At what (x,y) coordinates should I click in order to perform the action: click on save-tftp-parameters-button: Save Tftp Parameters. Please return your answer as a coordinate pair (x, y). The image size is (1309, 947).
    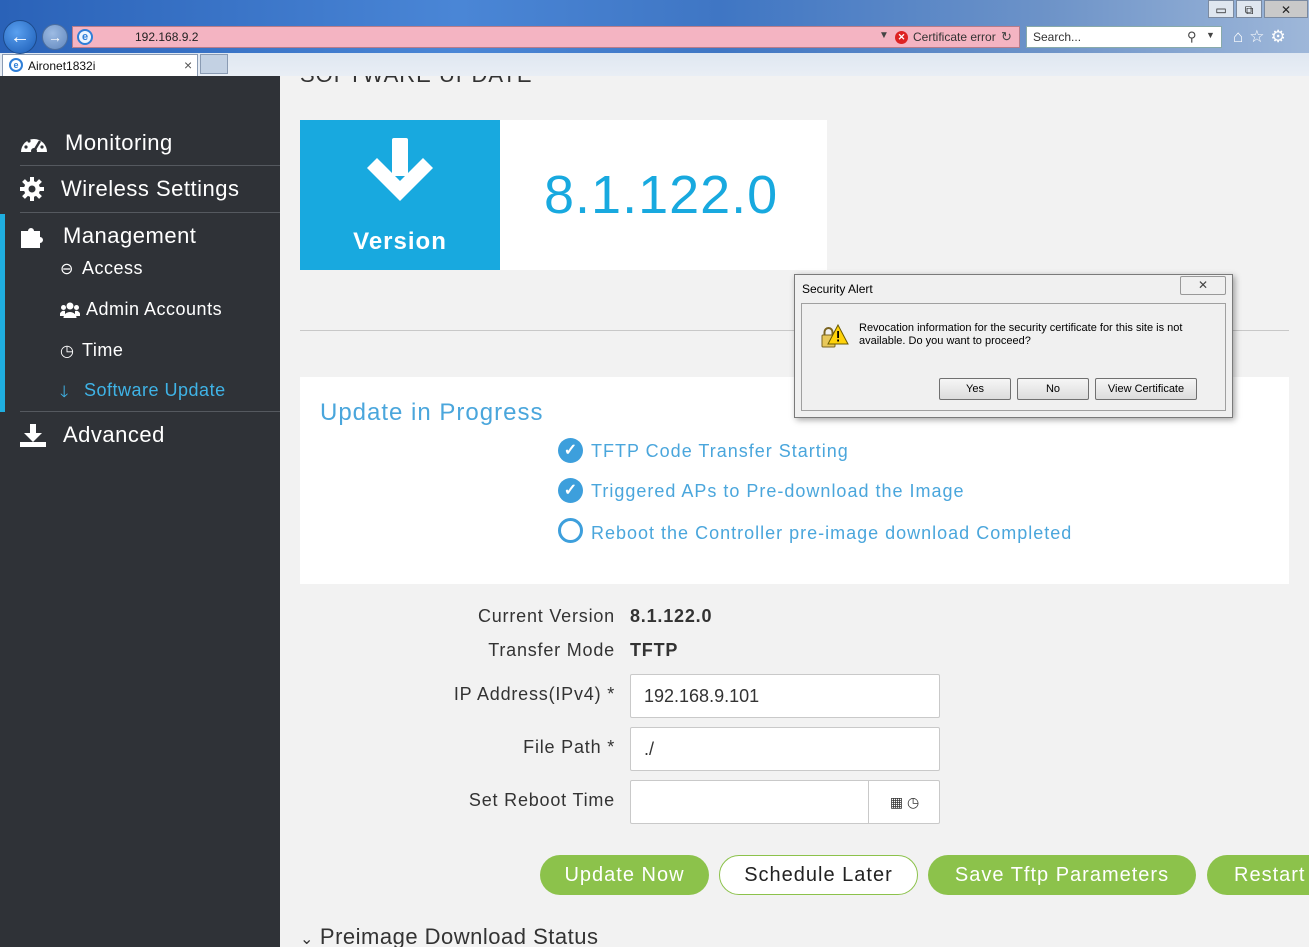
    Looking at the image, I should click on (1062, 875).